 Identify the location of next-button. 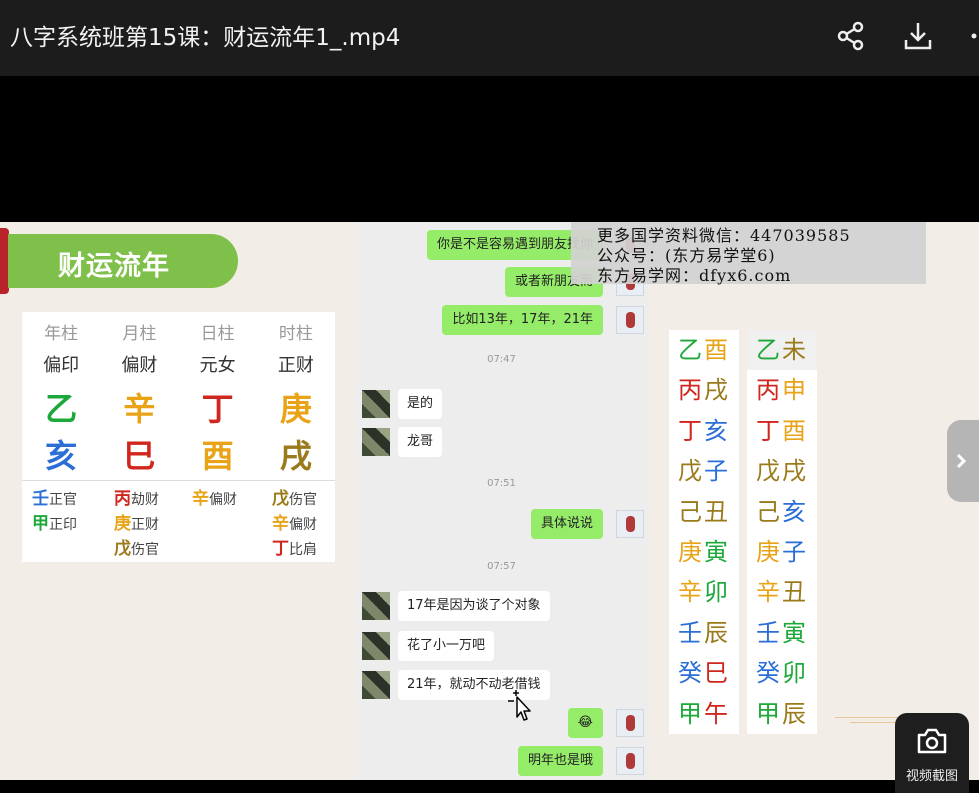
(963, 461).